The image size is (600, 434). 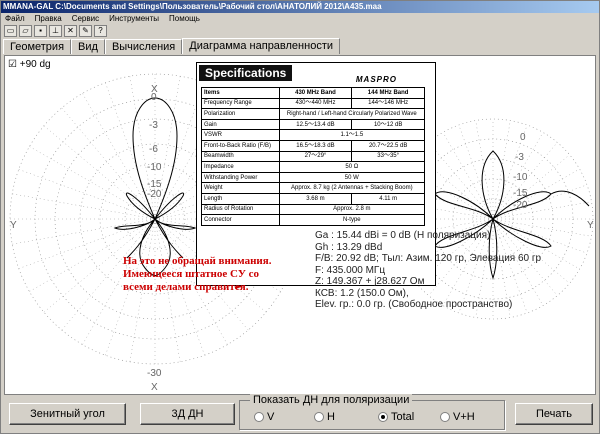 I want to click on specs-item-cell: Length, so click(x=240, y=198).